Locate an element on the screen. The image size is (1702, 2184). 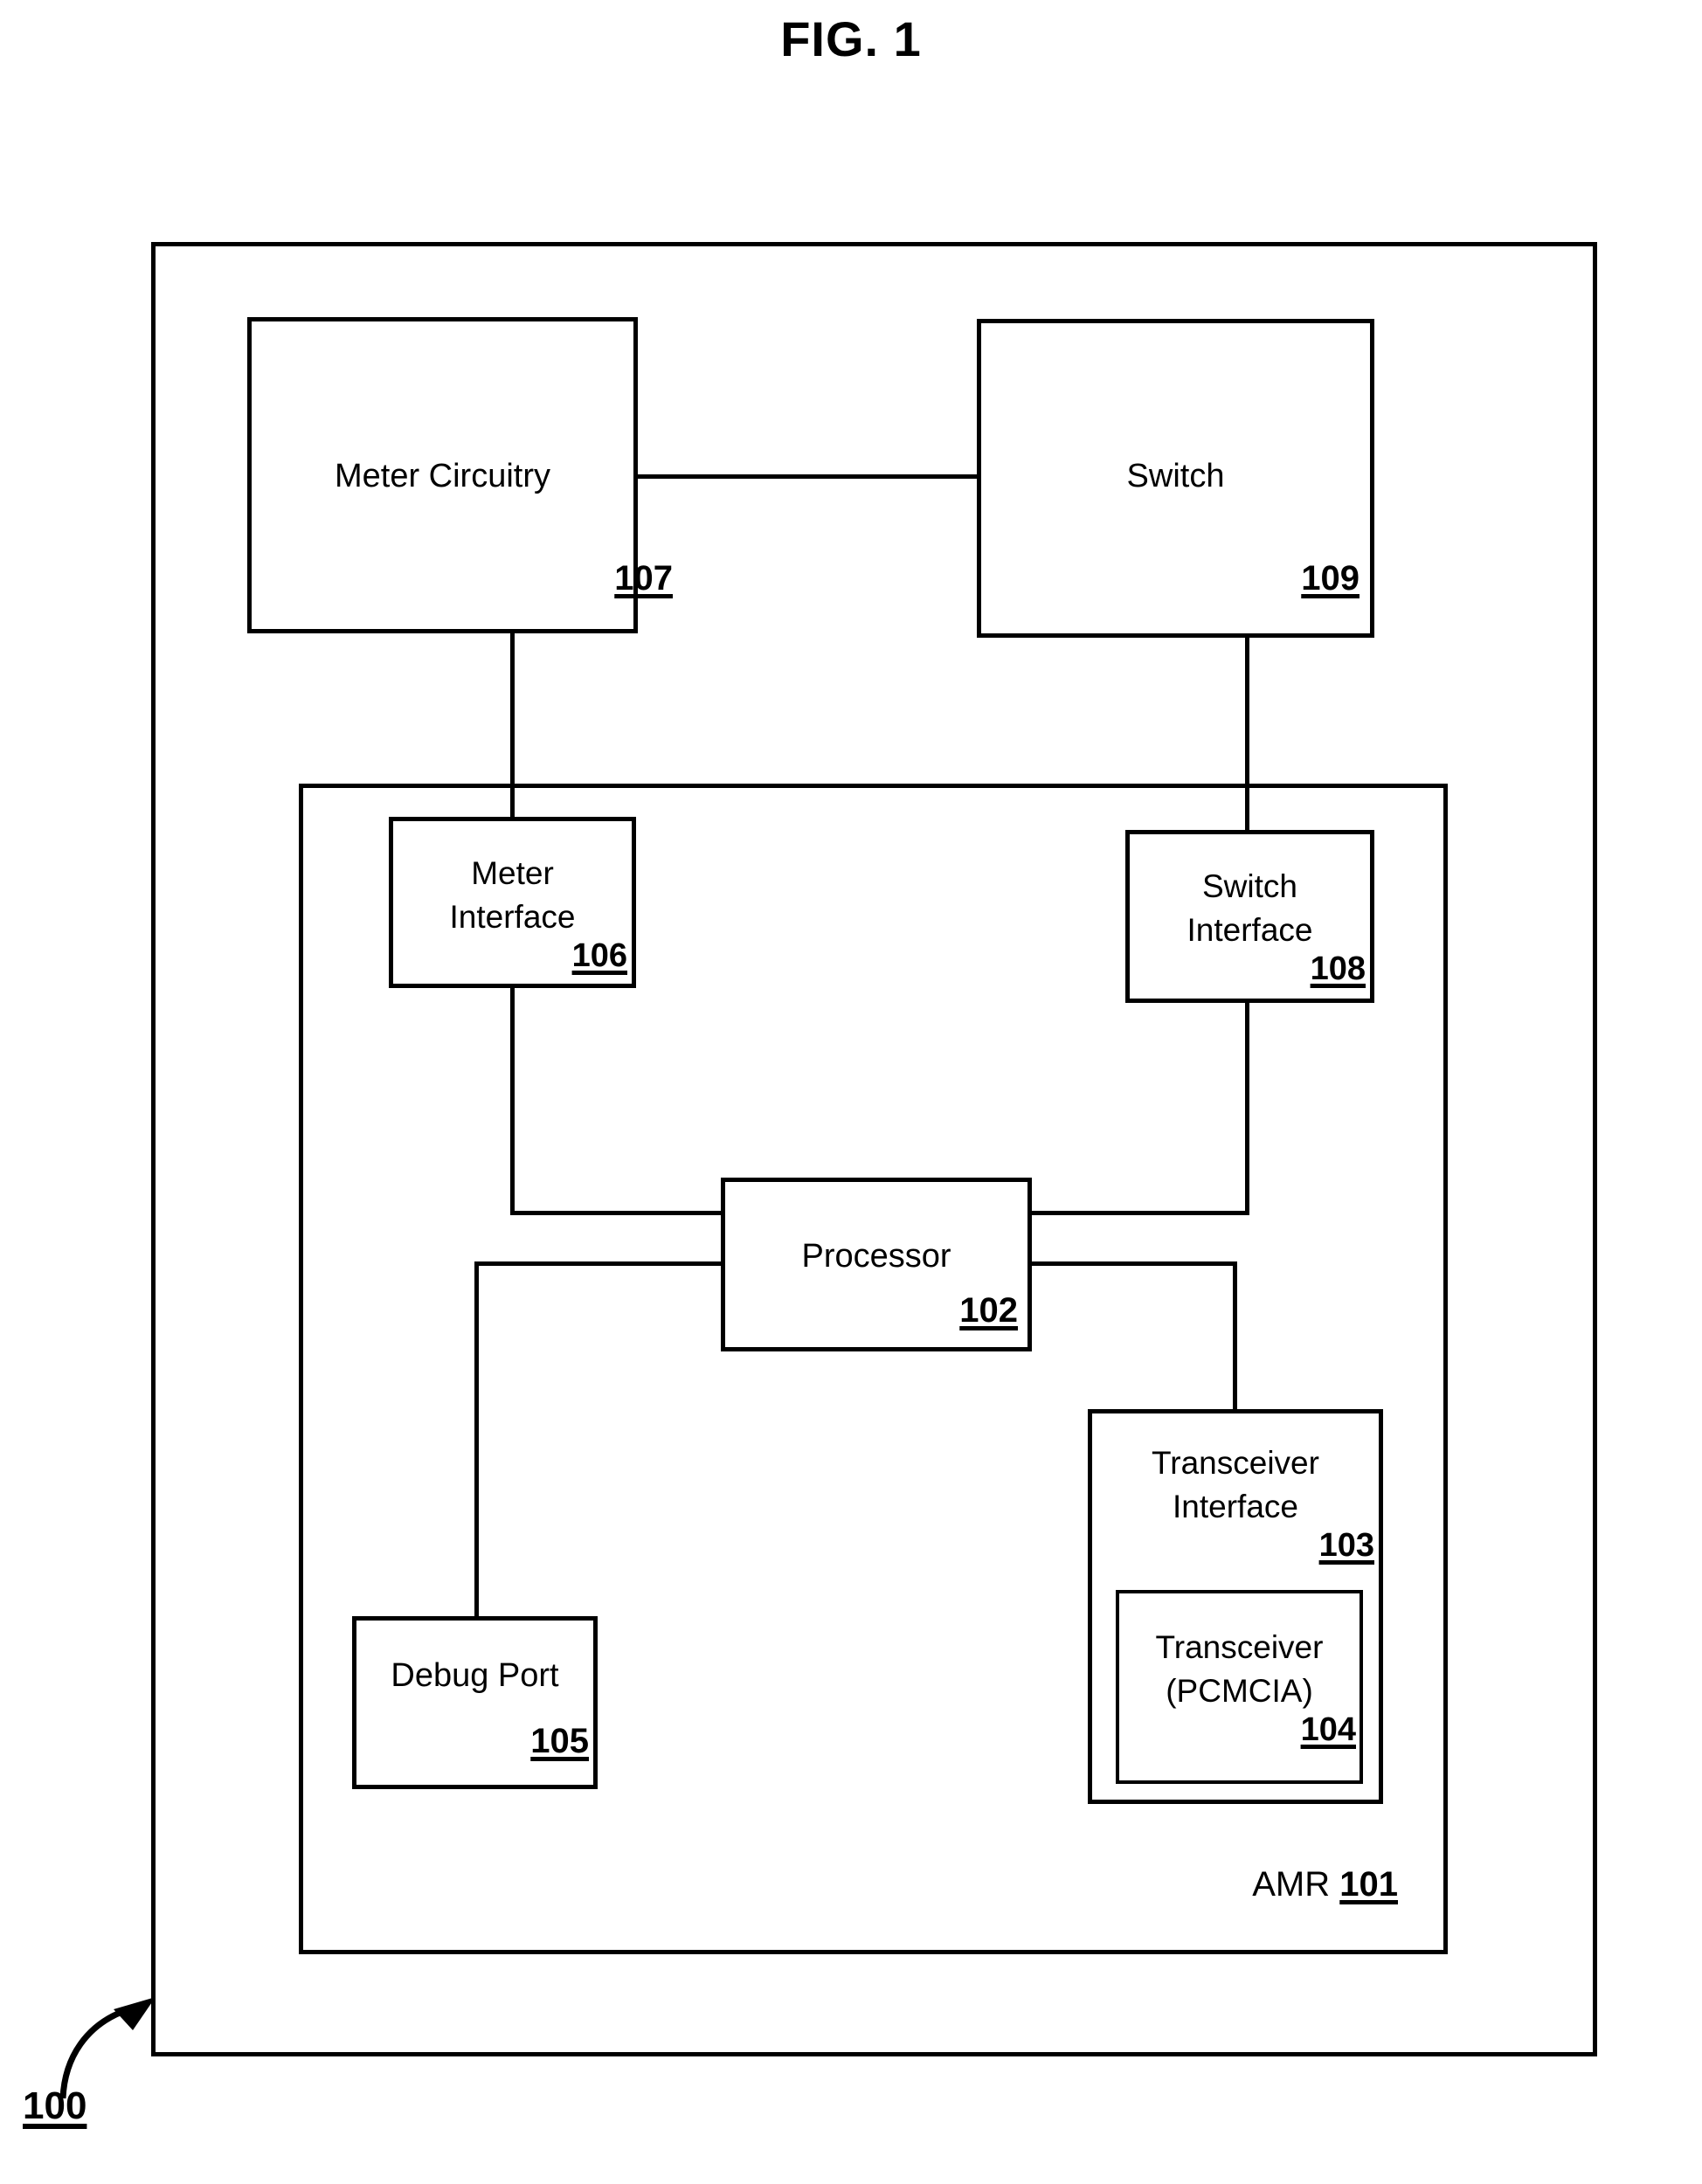
debug-port-box is located at coordinates (475, 1702).